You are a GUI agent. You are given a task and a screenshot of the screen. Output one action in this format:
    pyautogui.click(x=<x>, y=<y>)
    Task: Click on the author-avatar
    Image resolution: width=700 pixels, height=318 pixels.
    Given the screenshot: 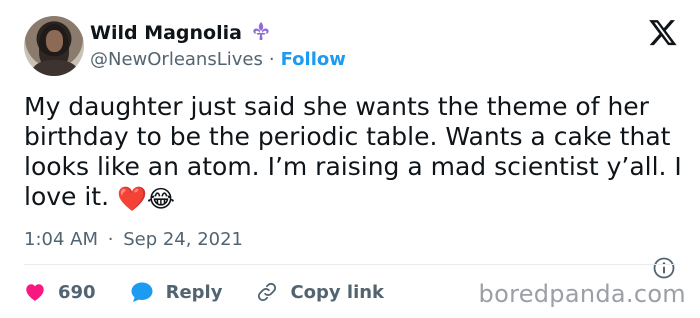 What is the action you would take?
    pyautogui.click(x=54, y=46)
    